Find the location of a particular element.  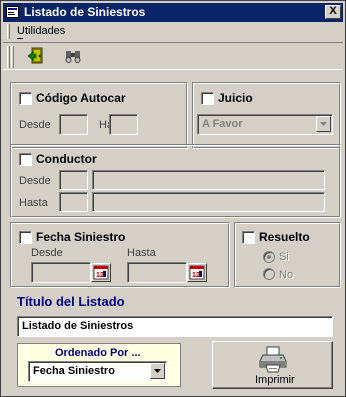

fecha-desde-calendar-button: 12 is located at coordinates (101, 272).